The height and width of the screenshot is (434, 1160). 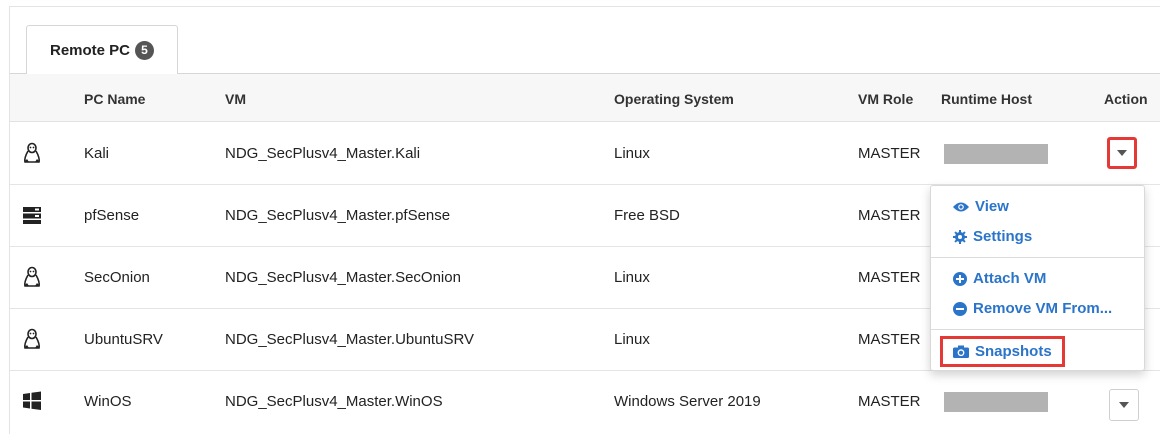 I want to click on column-header-runtime-host: Runtime Host, so click(x=986, y=99).